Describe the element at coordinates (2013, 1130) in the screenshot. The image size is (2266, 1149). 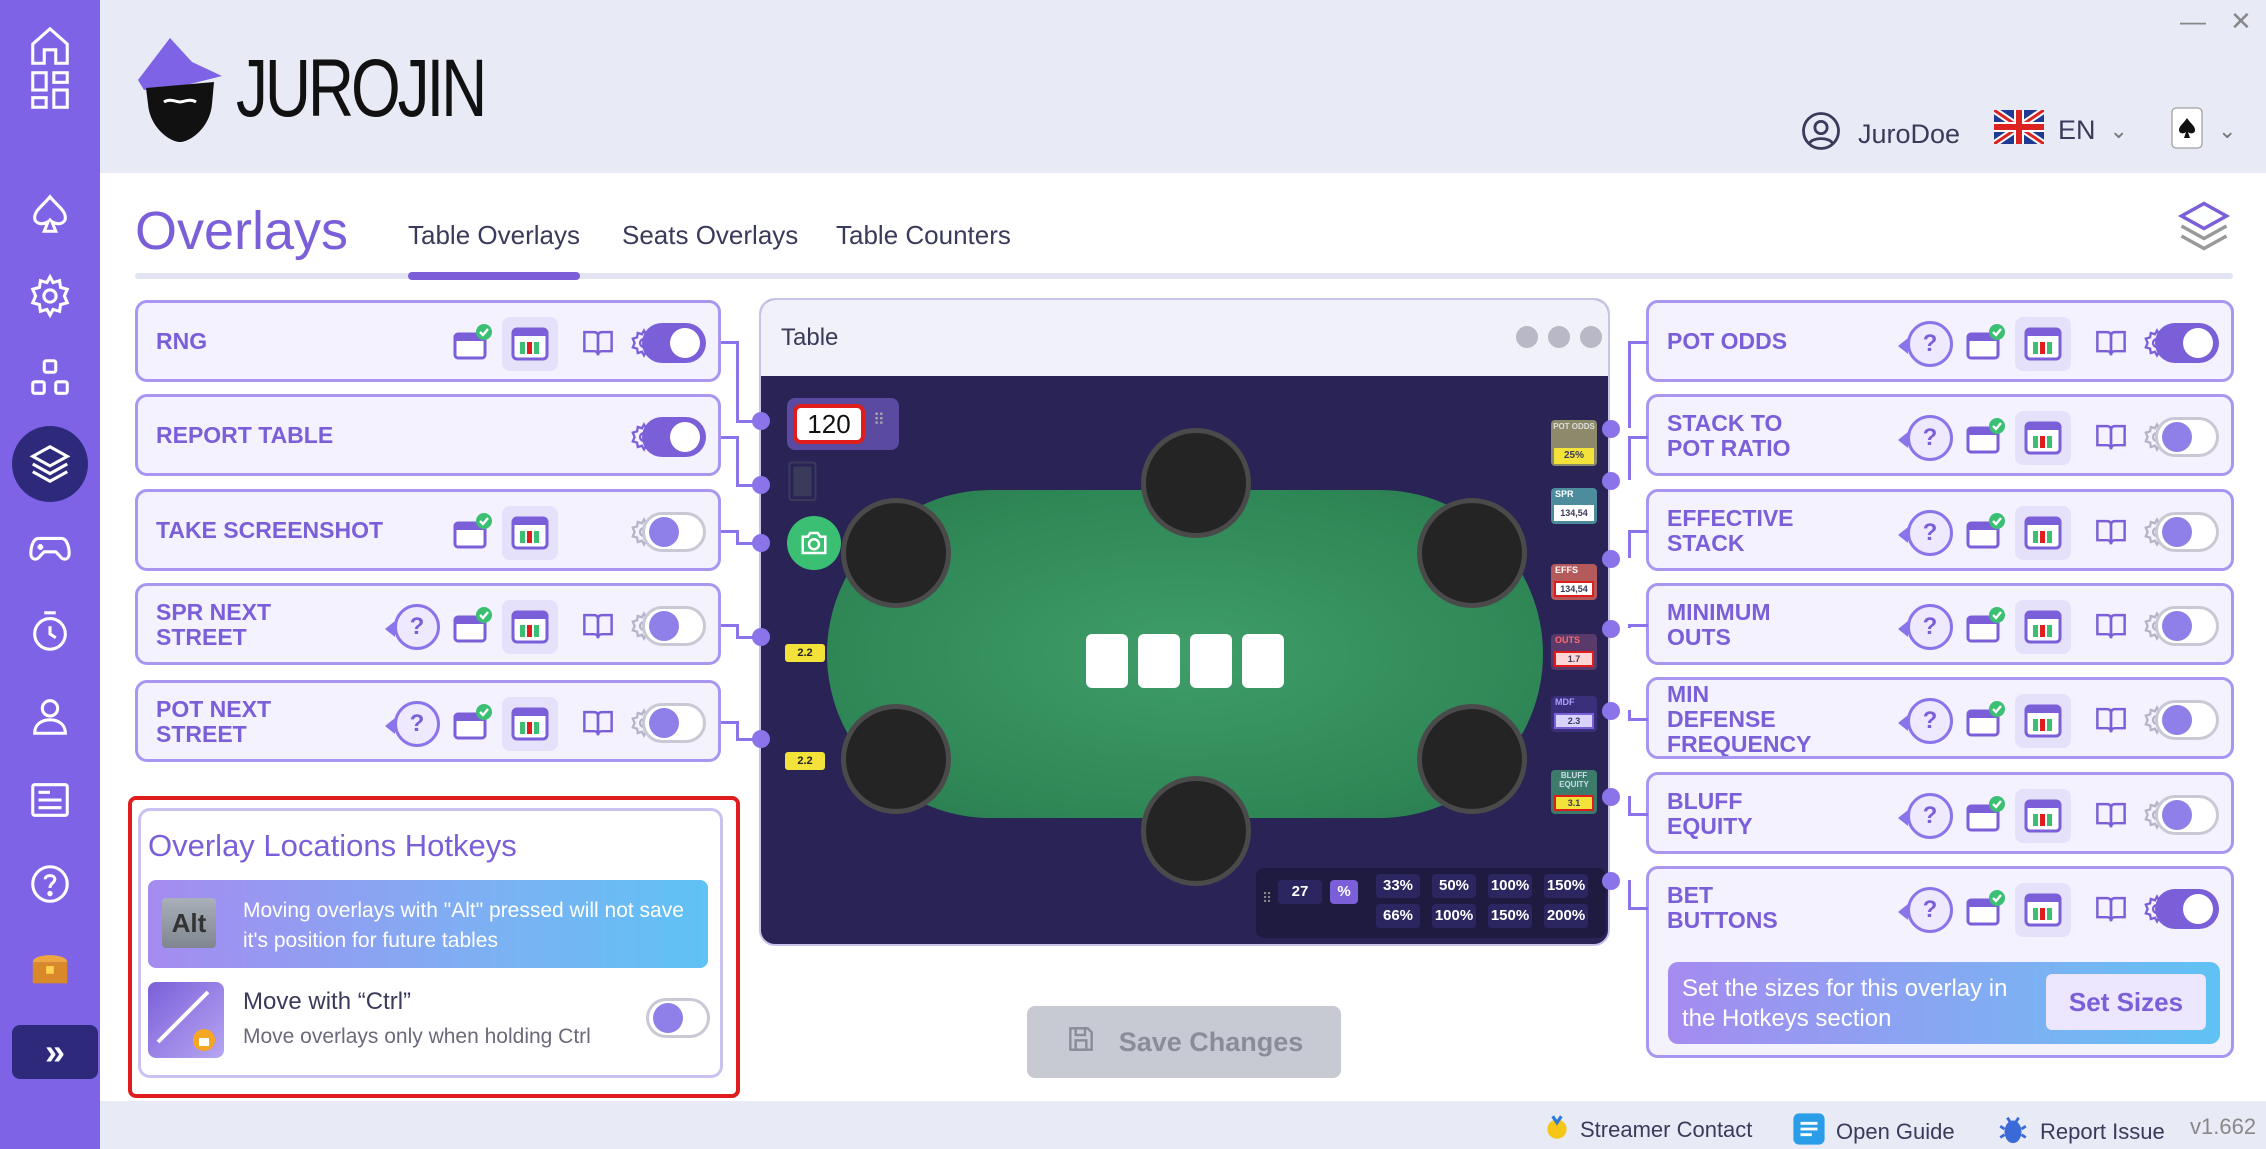
I see `bug-icon` at that location.